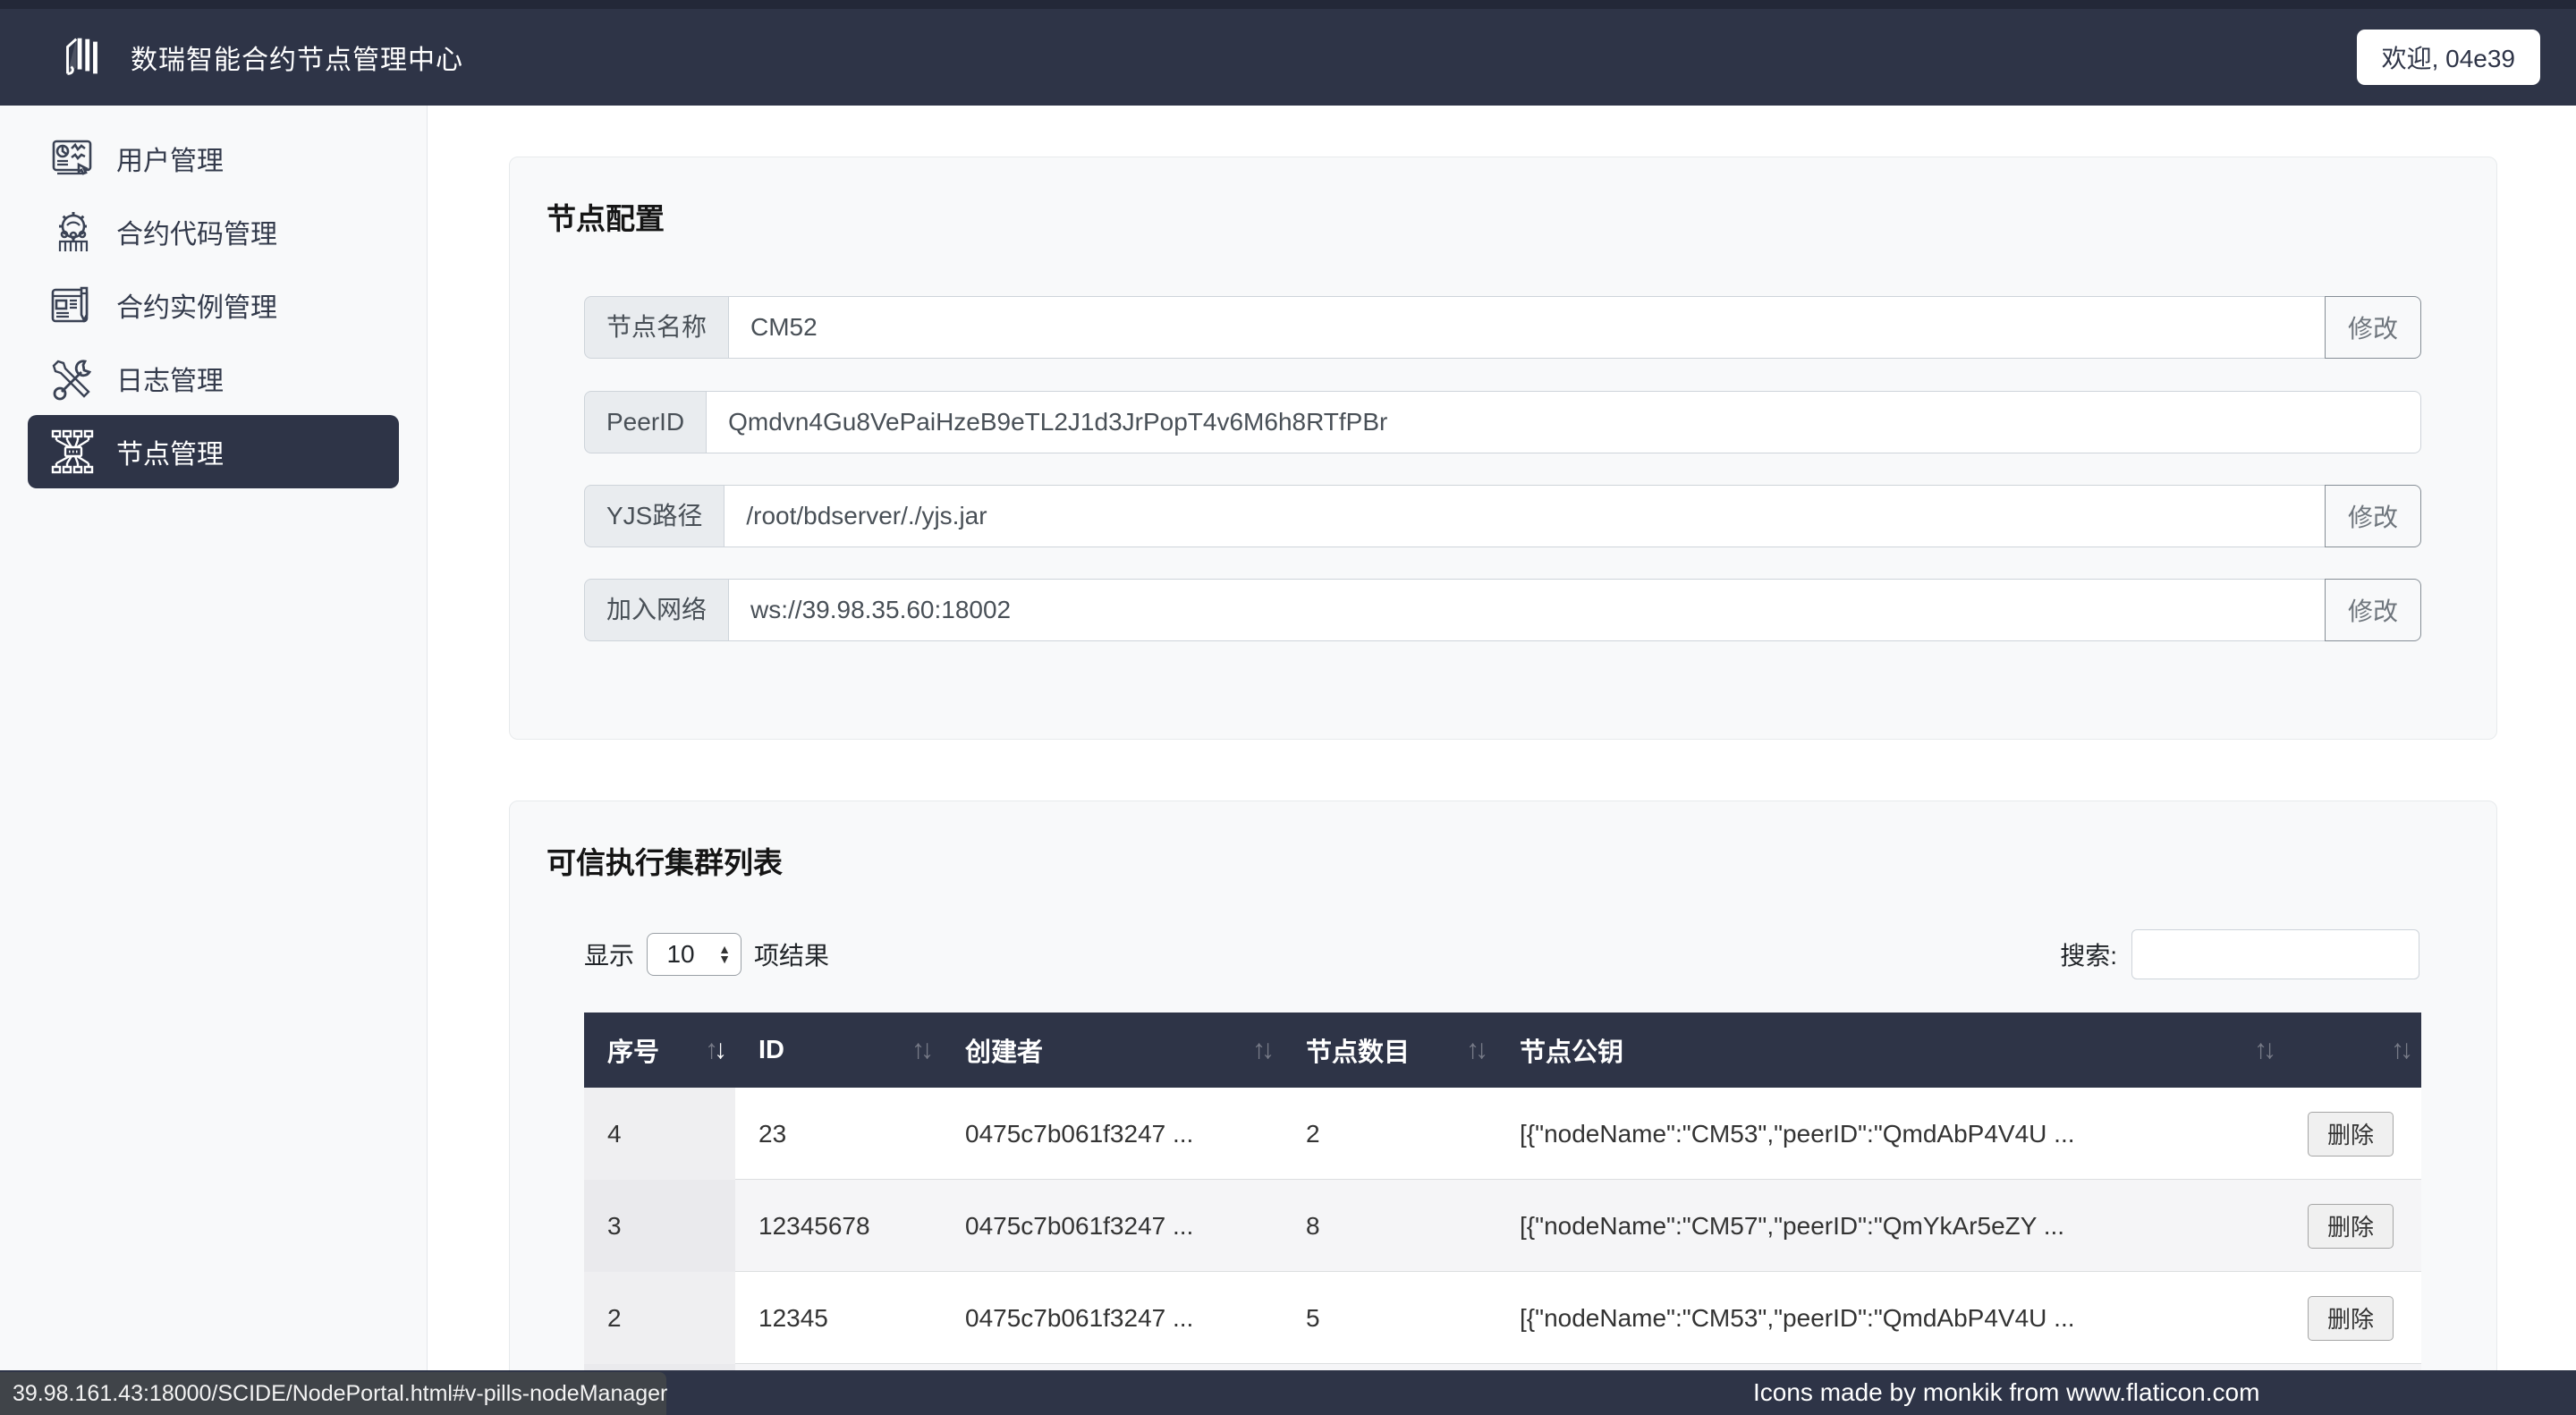 This screenshot has height=1415, width=2576. Describe the element at coordinates (214, 738) in the screenshot. I see `sidebar-nav: 用户管理 合约代码管理 合约实例管理 日志管理 节点管理` at that location.